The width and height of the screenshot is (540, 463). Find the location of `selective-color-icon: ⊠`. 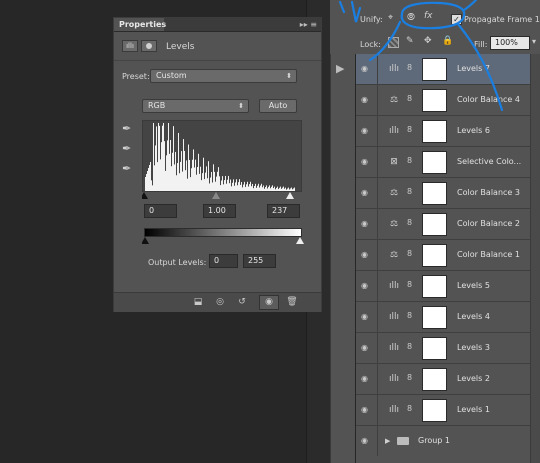

selective-color-icon: ⊠ is located at coordinates (394, 162).